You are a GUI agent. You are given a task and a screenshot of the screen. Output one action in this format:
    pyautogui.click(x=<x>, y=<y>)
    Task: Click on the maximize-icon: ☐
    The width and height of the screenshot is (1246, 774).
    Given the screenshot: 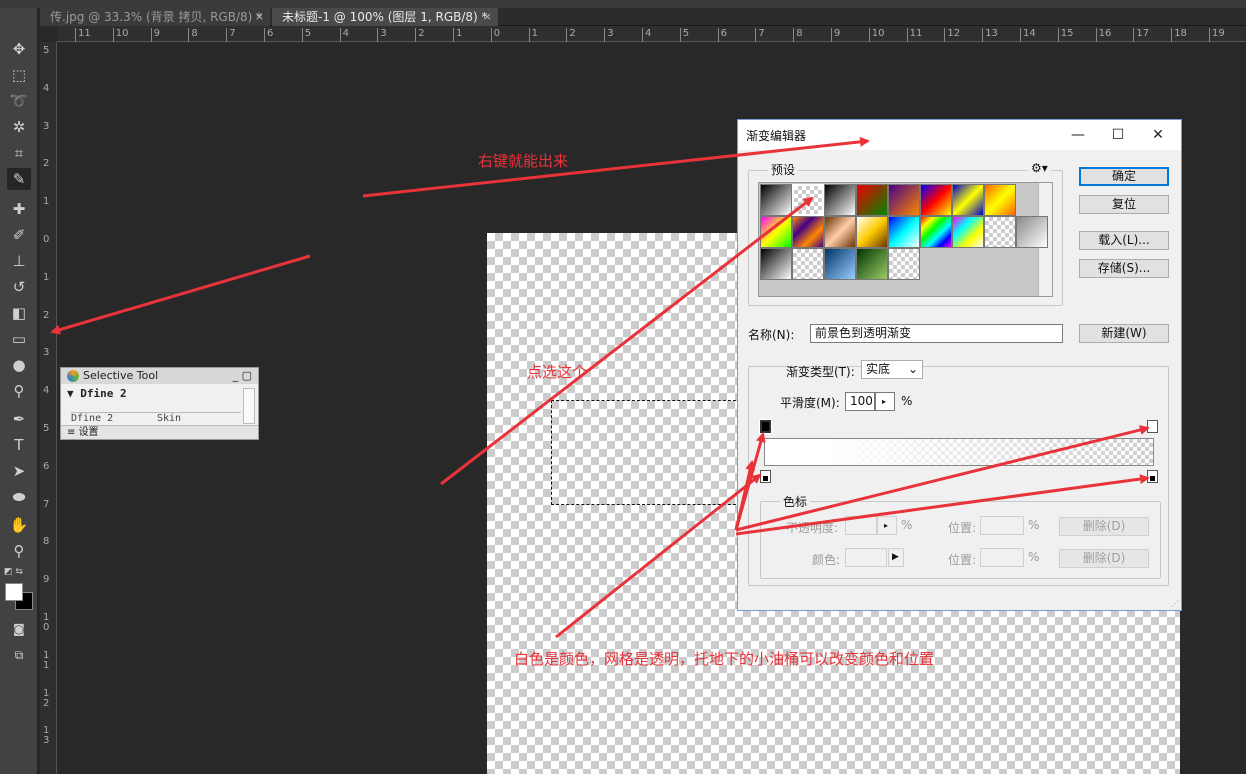 What is the action you would take?
    pyautogui.click(x=1118, y=135)
    